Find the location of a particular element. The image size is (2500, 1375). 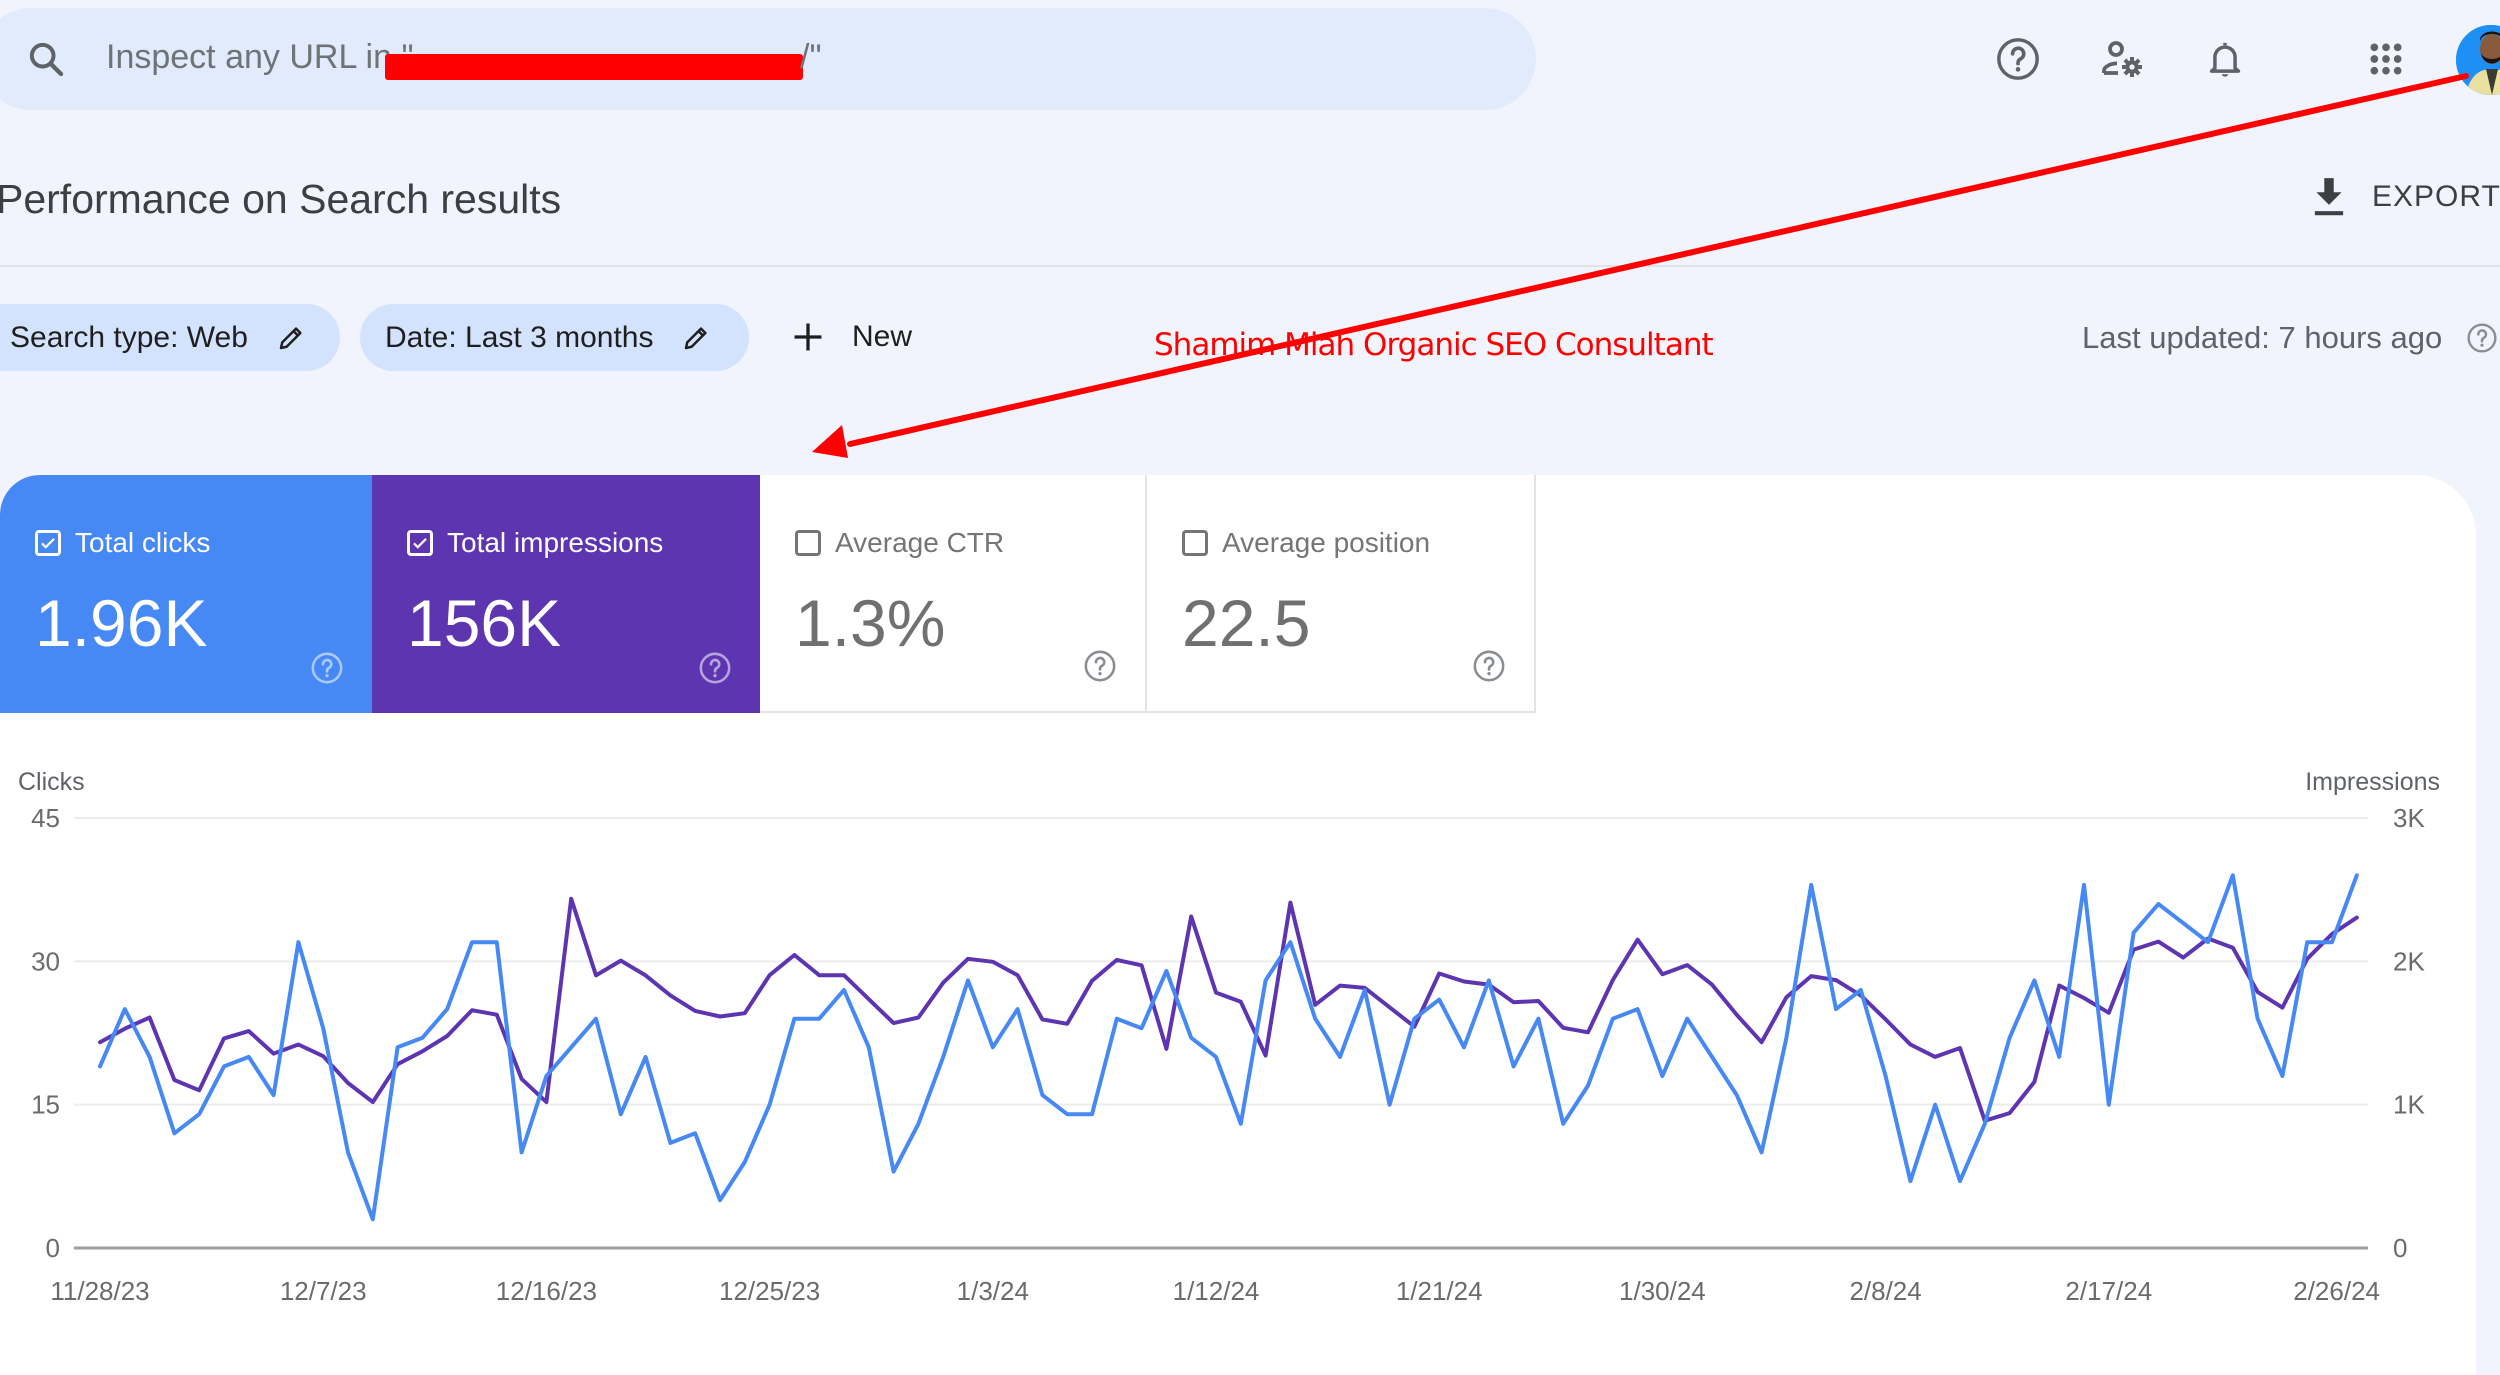

metric-label-row: Total clicks is located at coordinates (122, 543).